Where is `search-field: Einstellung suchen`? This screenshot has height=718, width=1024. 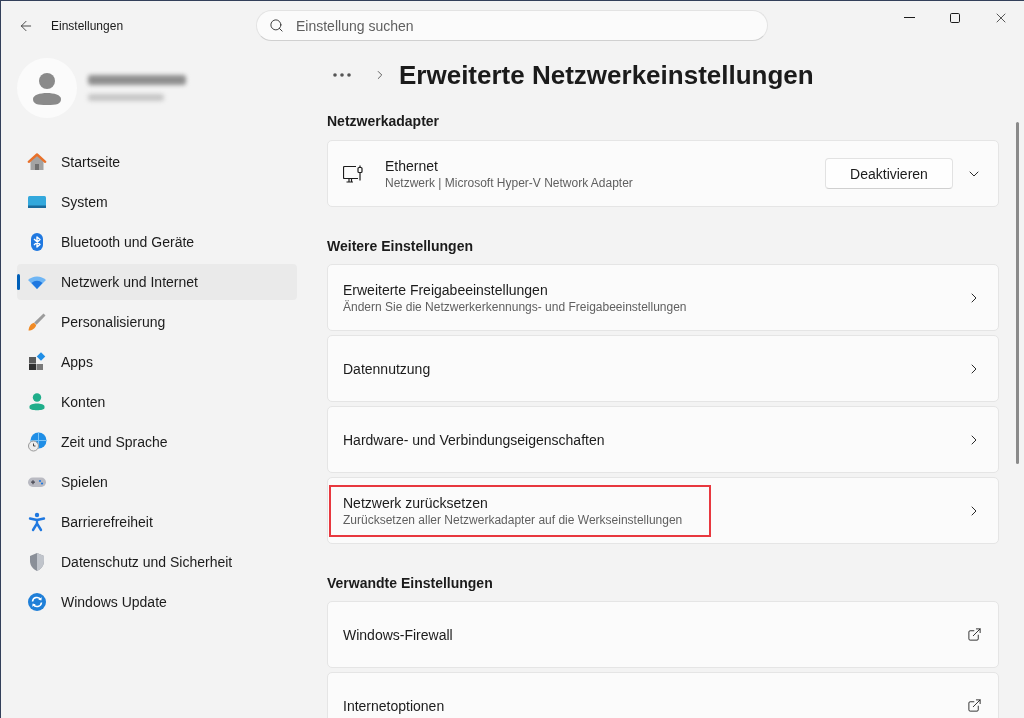
search-field: Einstellung suchen is located at coordinates (512, 25).